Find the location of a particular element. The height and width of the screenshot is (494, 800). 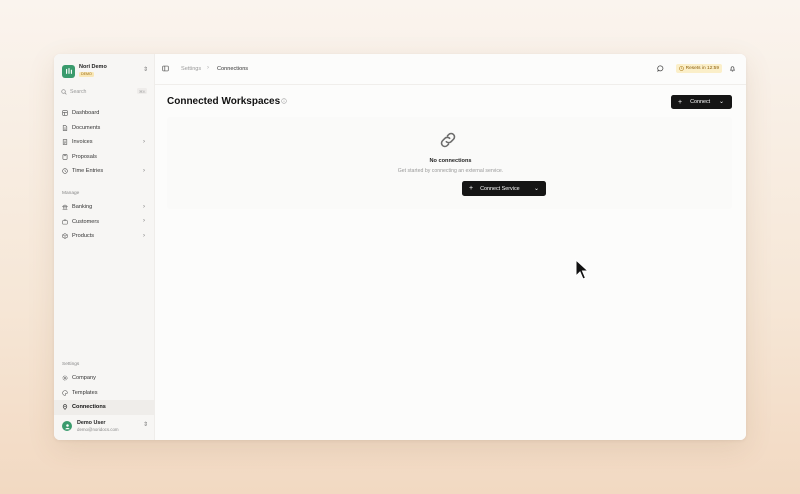

sidebar-item-label: Time Entries is located at coordinates (88, 171).